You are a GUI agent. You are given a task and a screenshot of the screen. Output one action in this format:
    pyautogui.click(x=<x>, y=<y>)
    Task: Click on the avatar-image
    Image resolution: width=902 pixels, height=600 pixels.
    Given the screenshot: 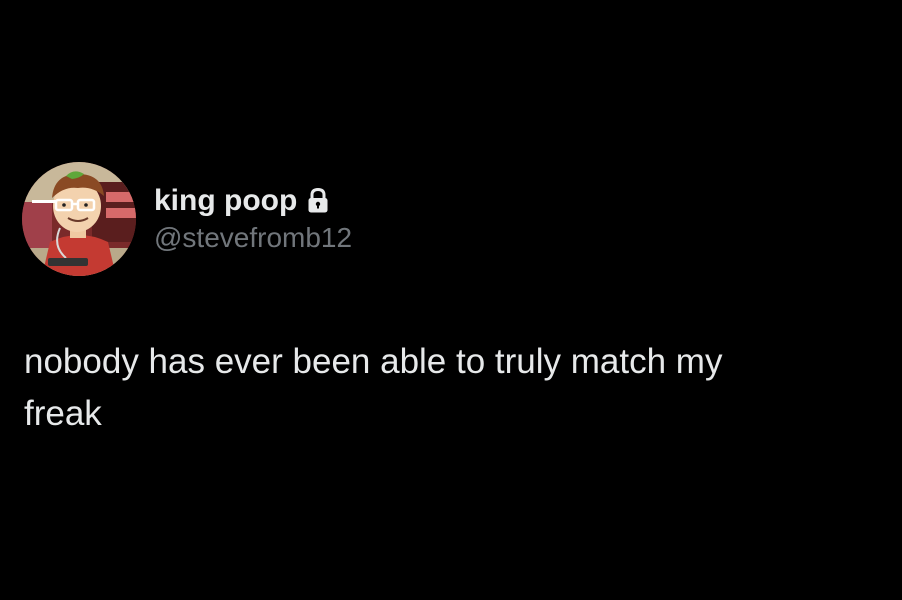 What is the action you would take?
    pyautogui.click(x=79, y=219)
    